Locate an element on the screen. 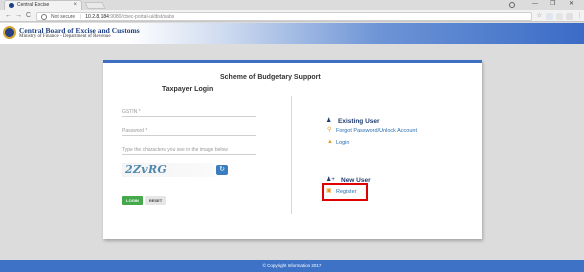 The image size is (584, 272). existing-user-heading: Existing User is located at coordinates (359, 121).